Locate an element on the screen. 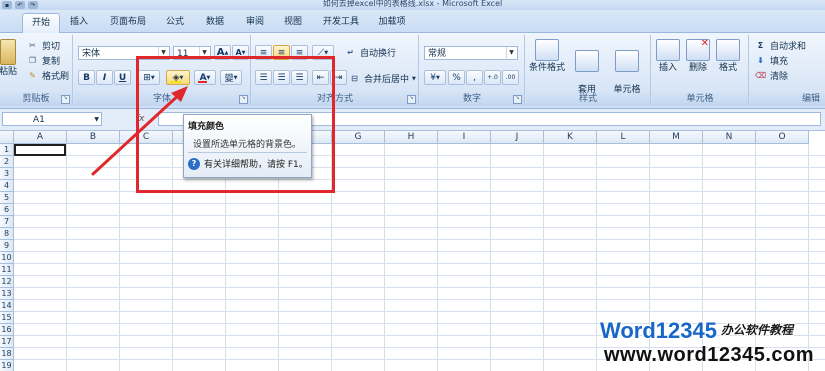  autosum-label: 自动求和 is located at coordinates (788, 47).